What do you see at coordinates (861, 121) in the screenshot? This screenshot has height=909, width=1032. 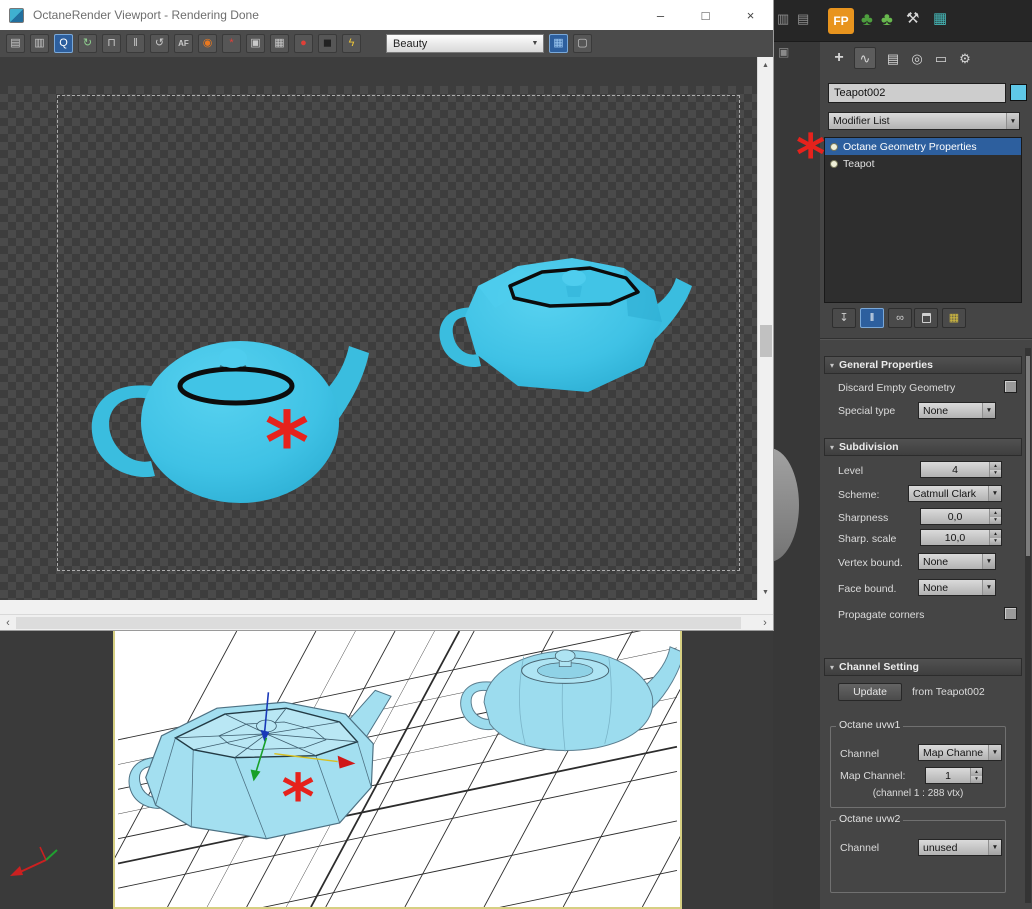 I see `modifier-list-label: Modifier List` at bounding box center [861, 121].